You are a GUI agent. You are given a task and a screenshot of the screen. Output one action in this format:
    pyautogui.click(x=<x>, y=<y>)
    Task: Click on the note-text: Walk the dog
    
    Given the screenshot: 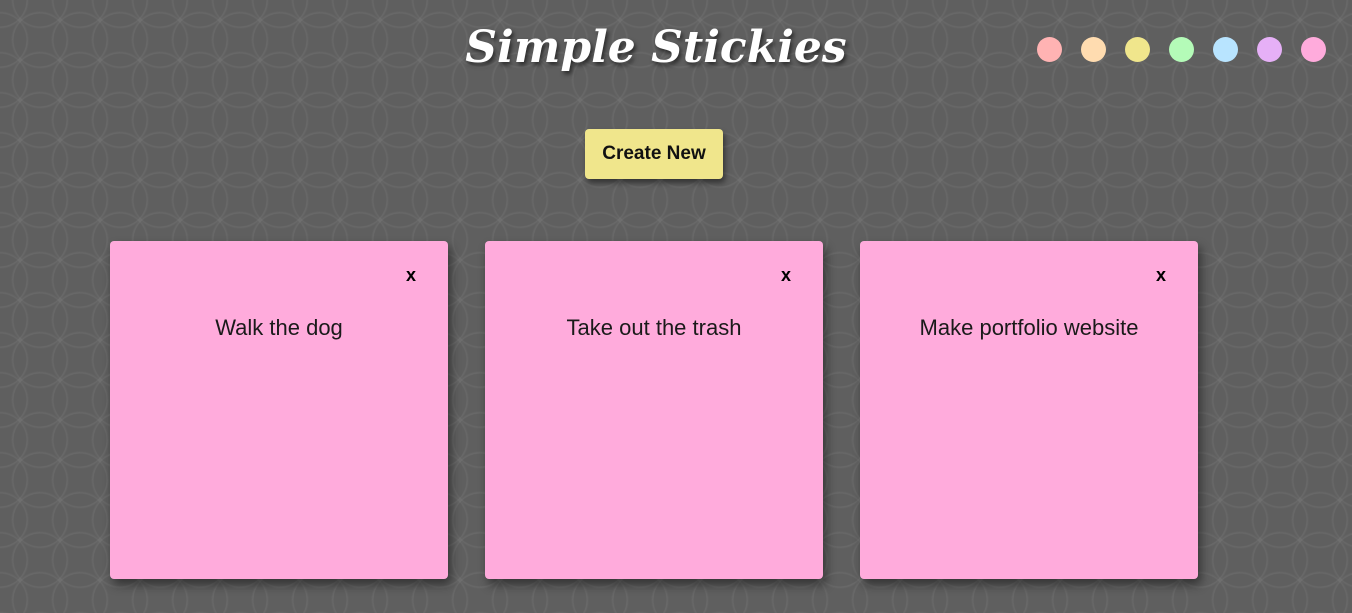 What is the action you would take?
    pyautogui.click(x=279, y=328)
    